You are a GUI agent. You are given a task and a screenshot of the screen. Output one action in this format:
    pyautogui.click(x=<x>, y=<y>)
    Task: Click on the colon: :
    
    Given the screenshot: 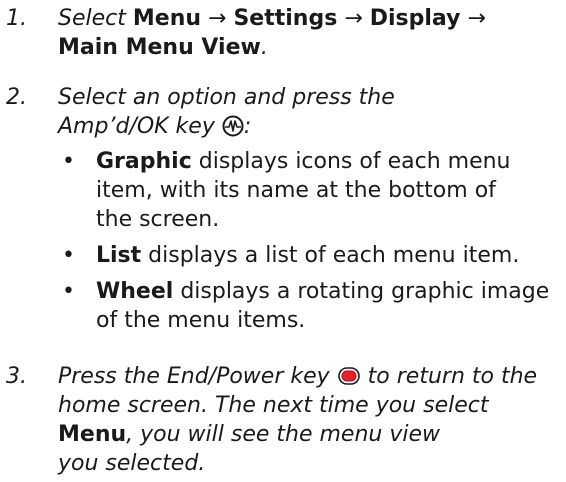 What is the action you would take?
    pyautogui.click(x=247, y=126)
    